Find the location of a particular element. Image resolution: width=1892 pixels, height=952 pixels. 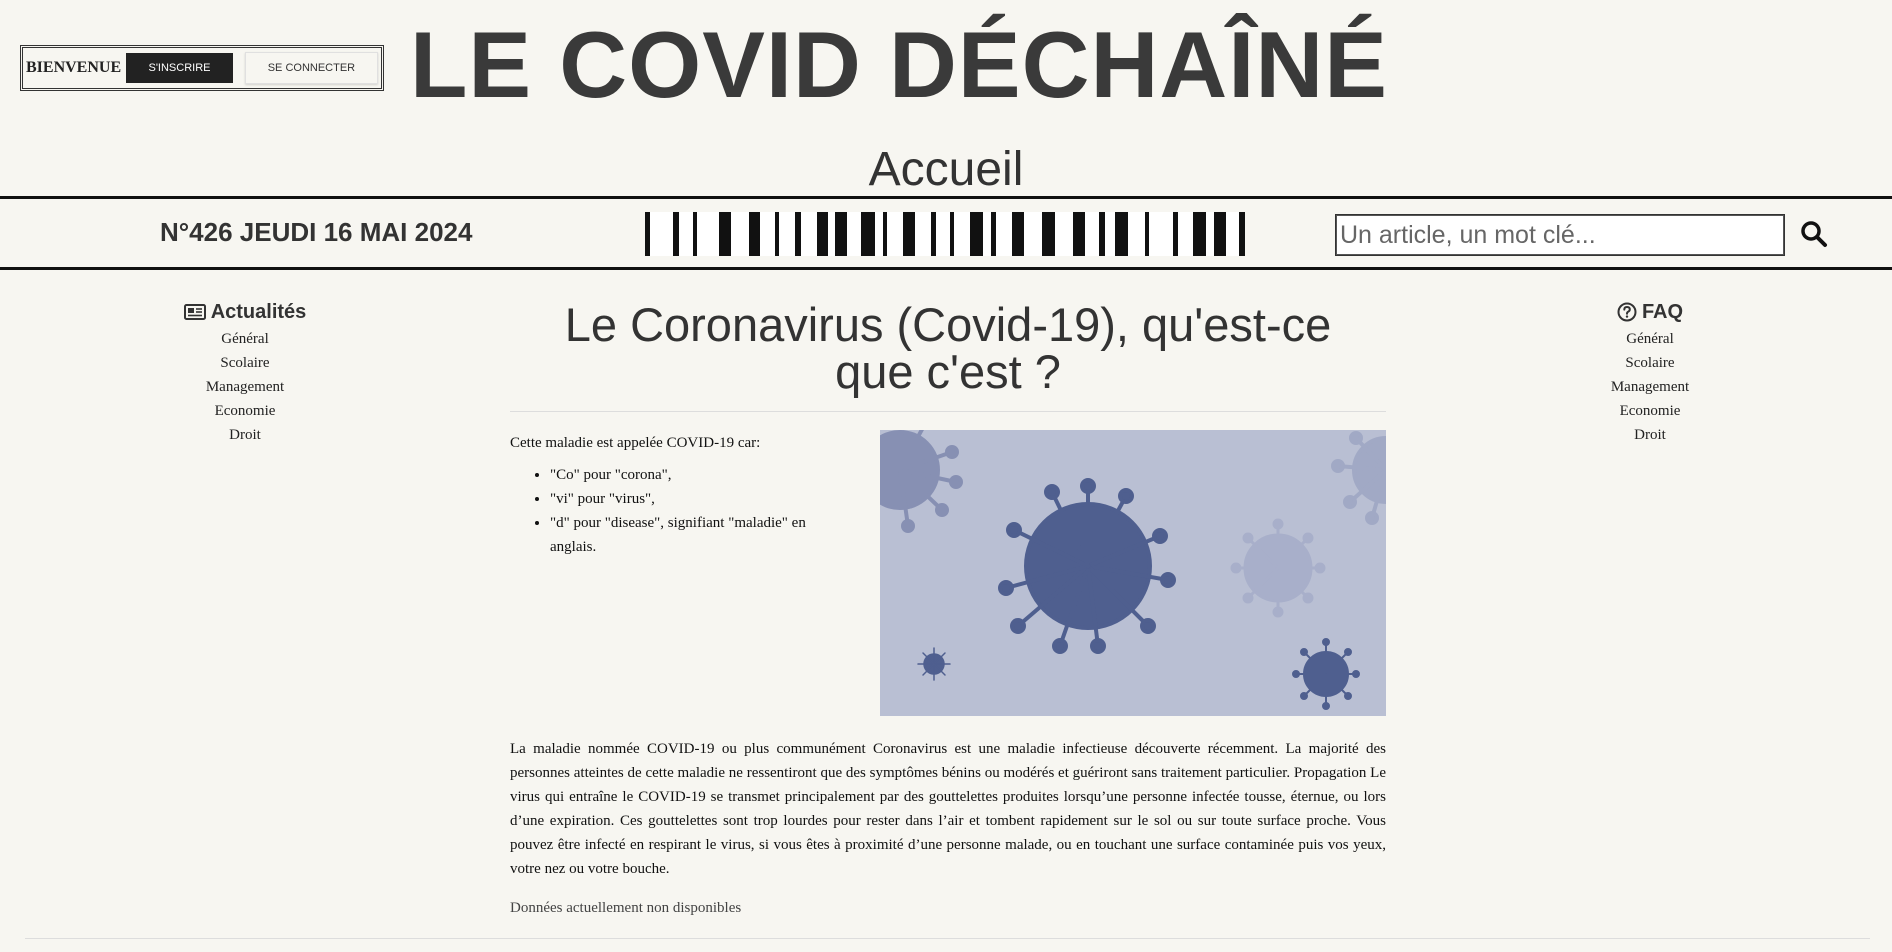

data-unavailable-note: Données actuellement non disponibles is located at coordinates (626, 908).